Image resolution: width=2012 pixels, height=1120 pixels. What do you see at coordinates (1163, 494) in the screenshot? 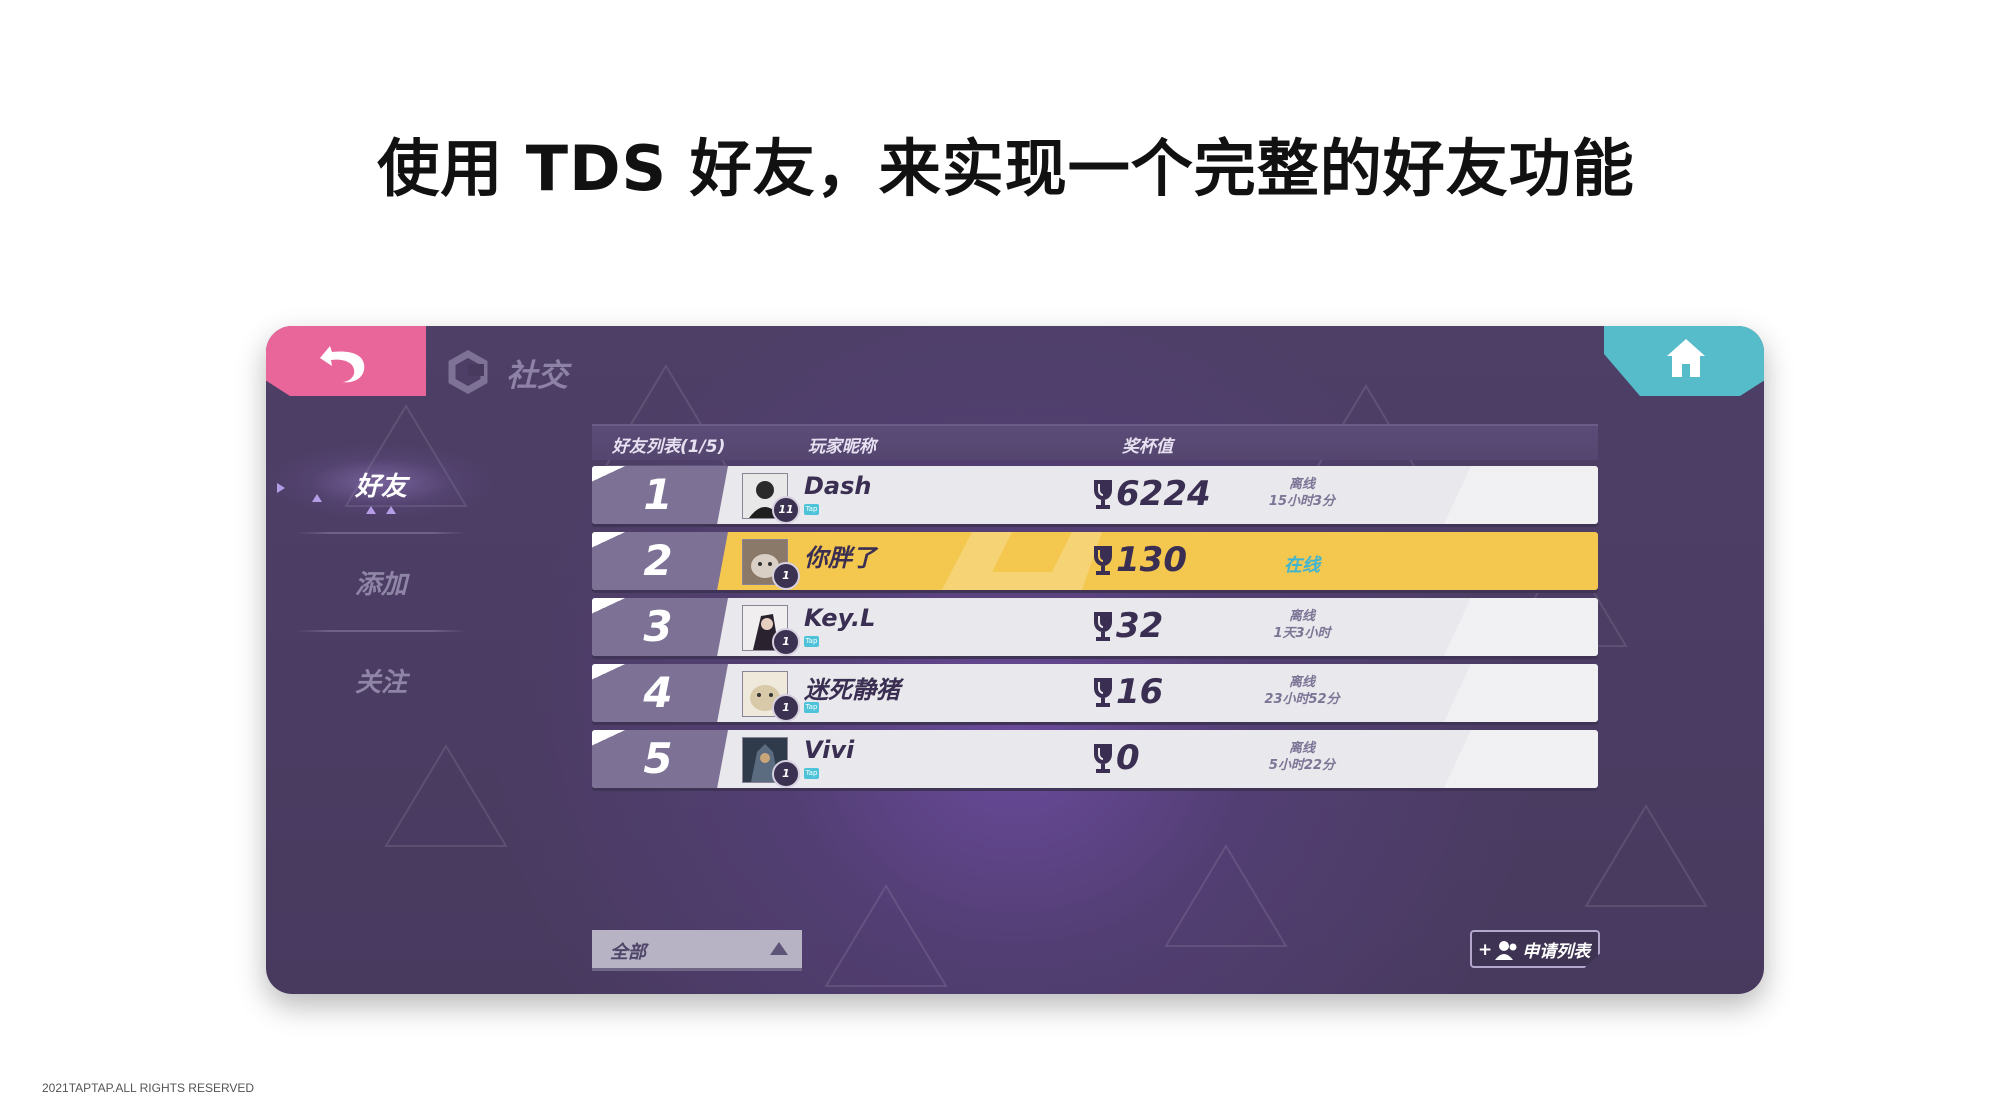
I see `trophy-value: 6224` at bounding box center [1163, 494].